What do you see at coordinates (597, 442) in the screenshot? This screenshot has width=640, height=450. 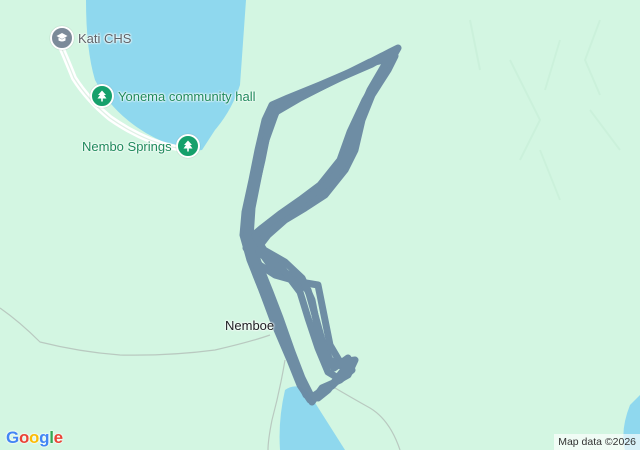 I see `map-attribution: Map data ©2026` at bounding box center [597, 442].